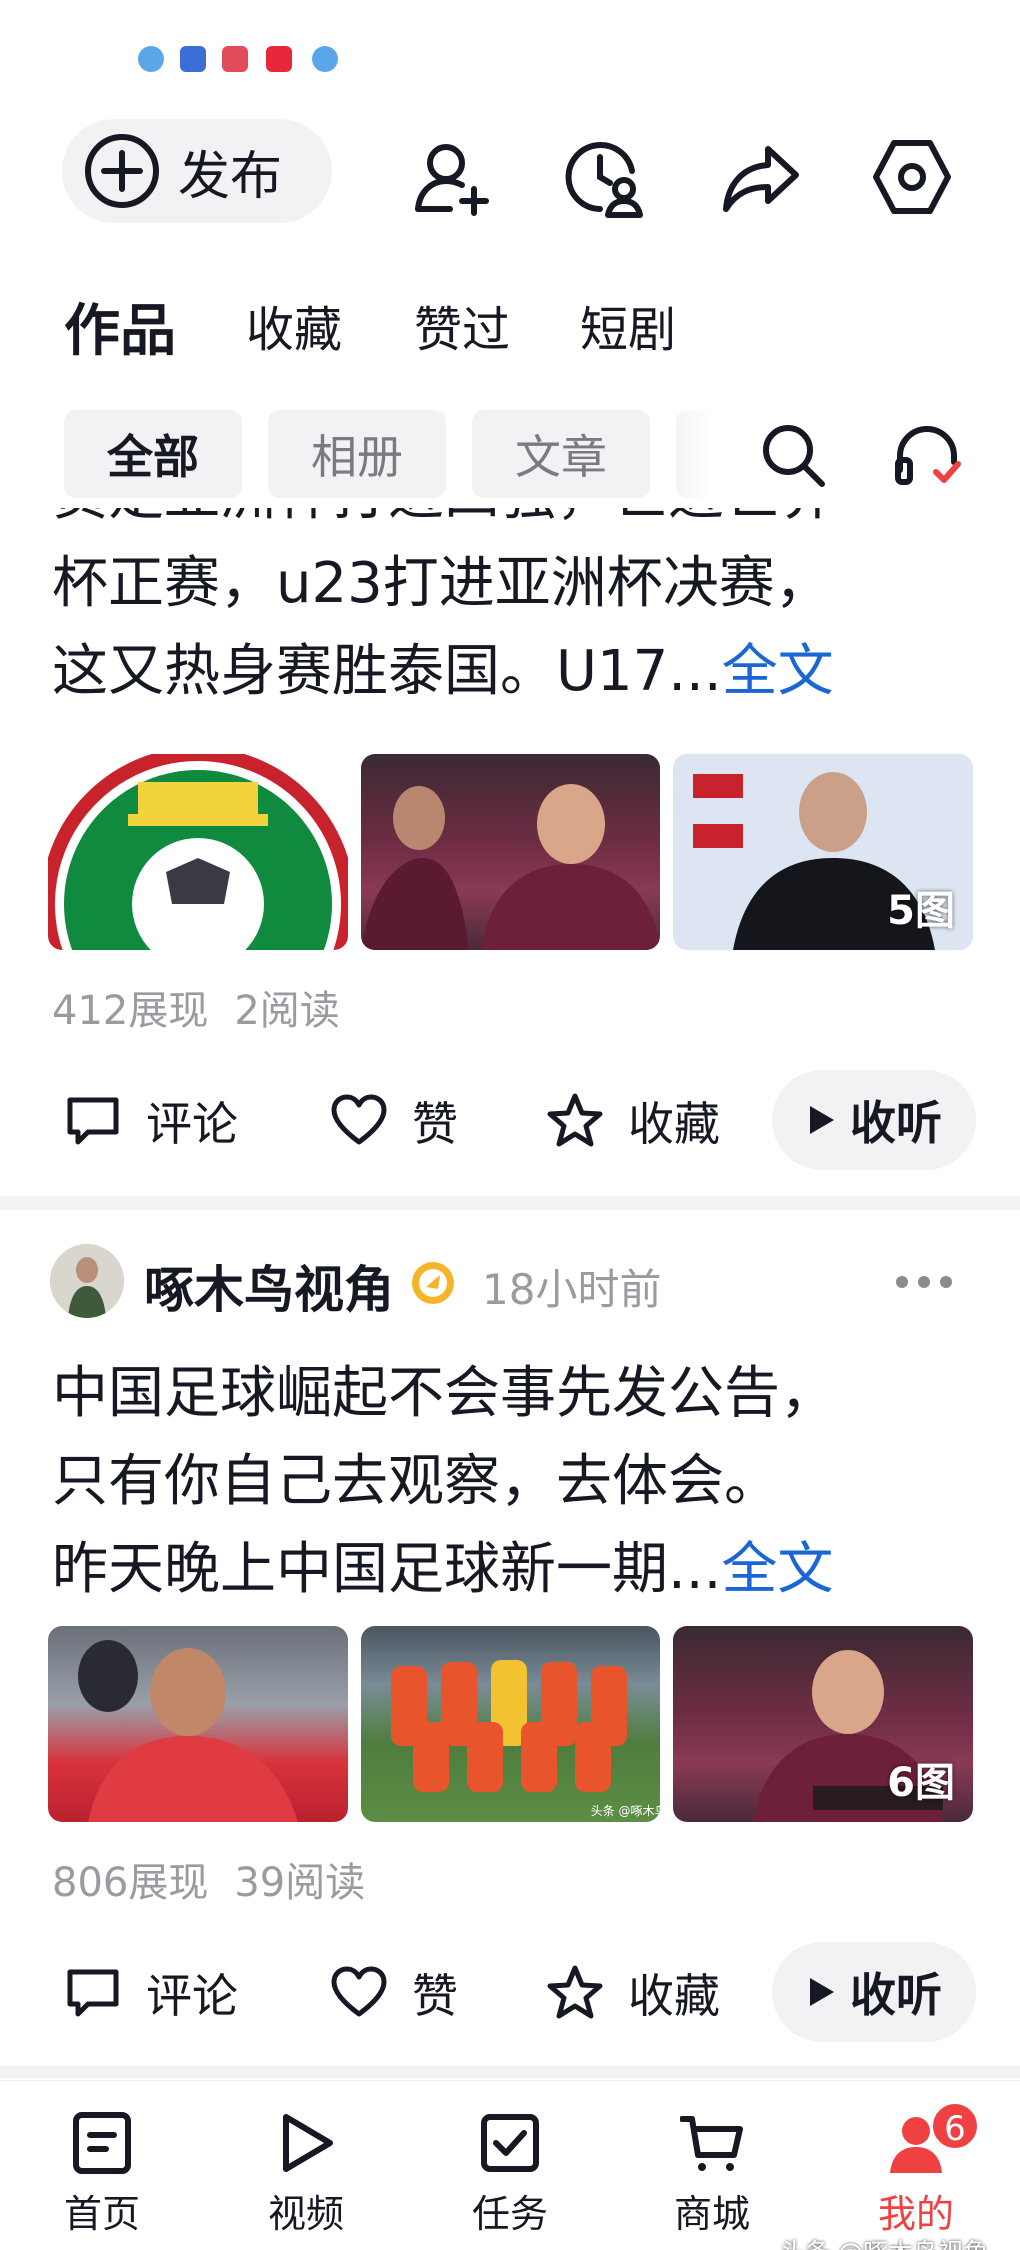 This screenshot has height=2250, width=1020. Describe the element at coordinates (433, 1283) in the screenshot. I see `verified-badge-icon` at that location.